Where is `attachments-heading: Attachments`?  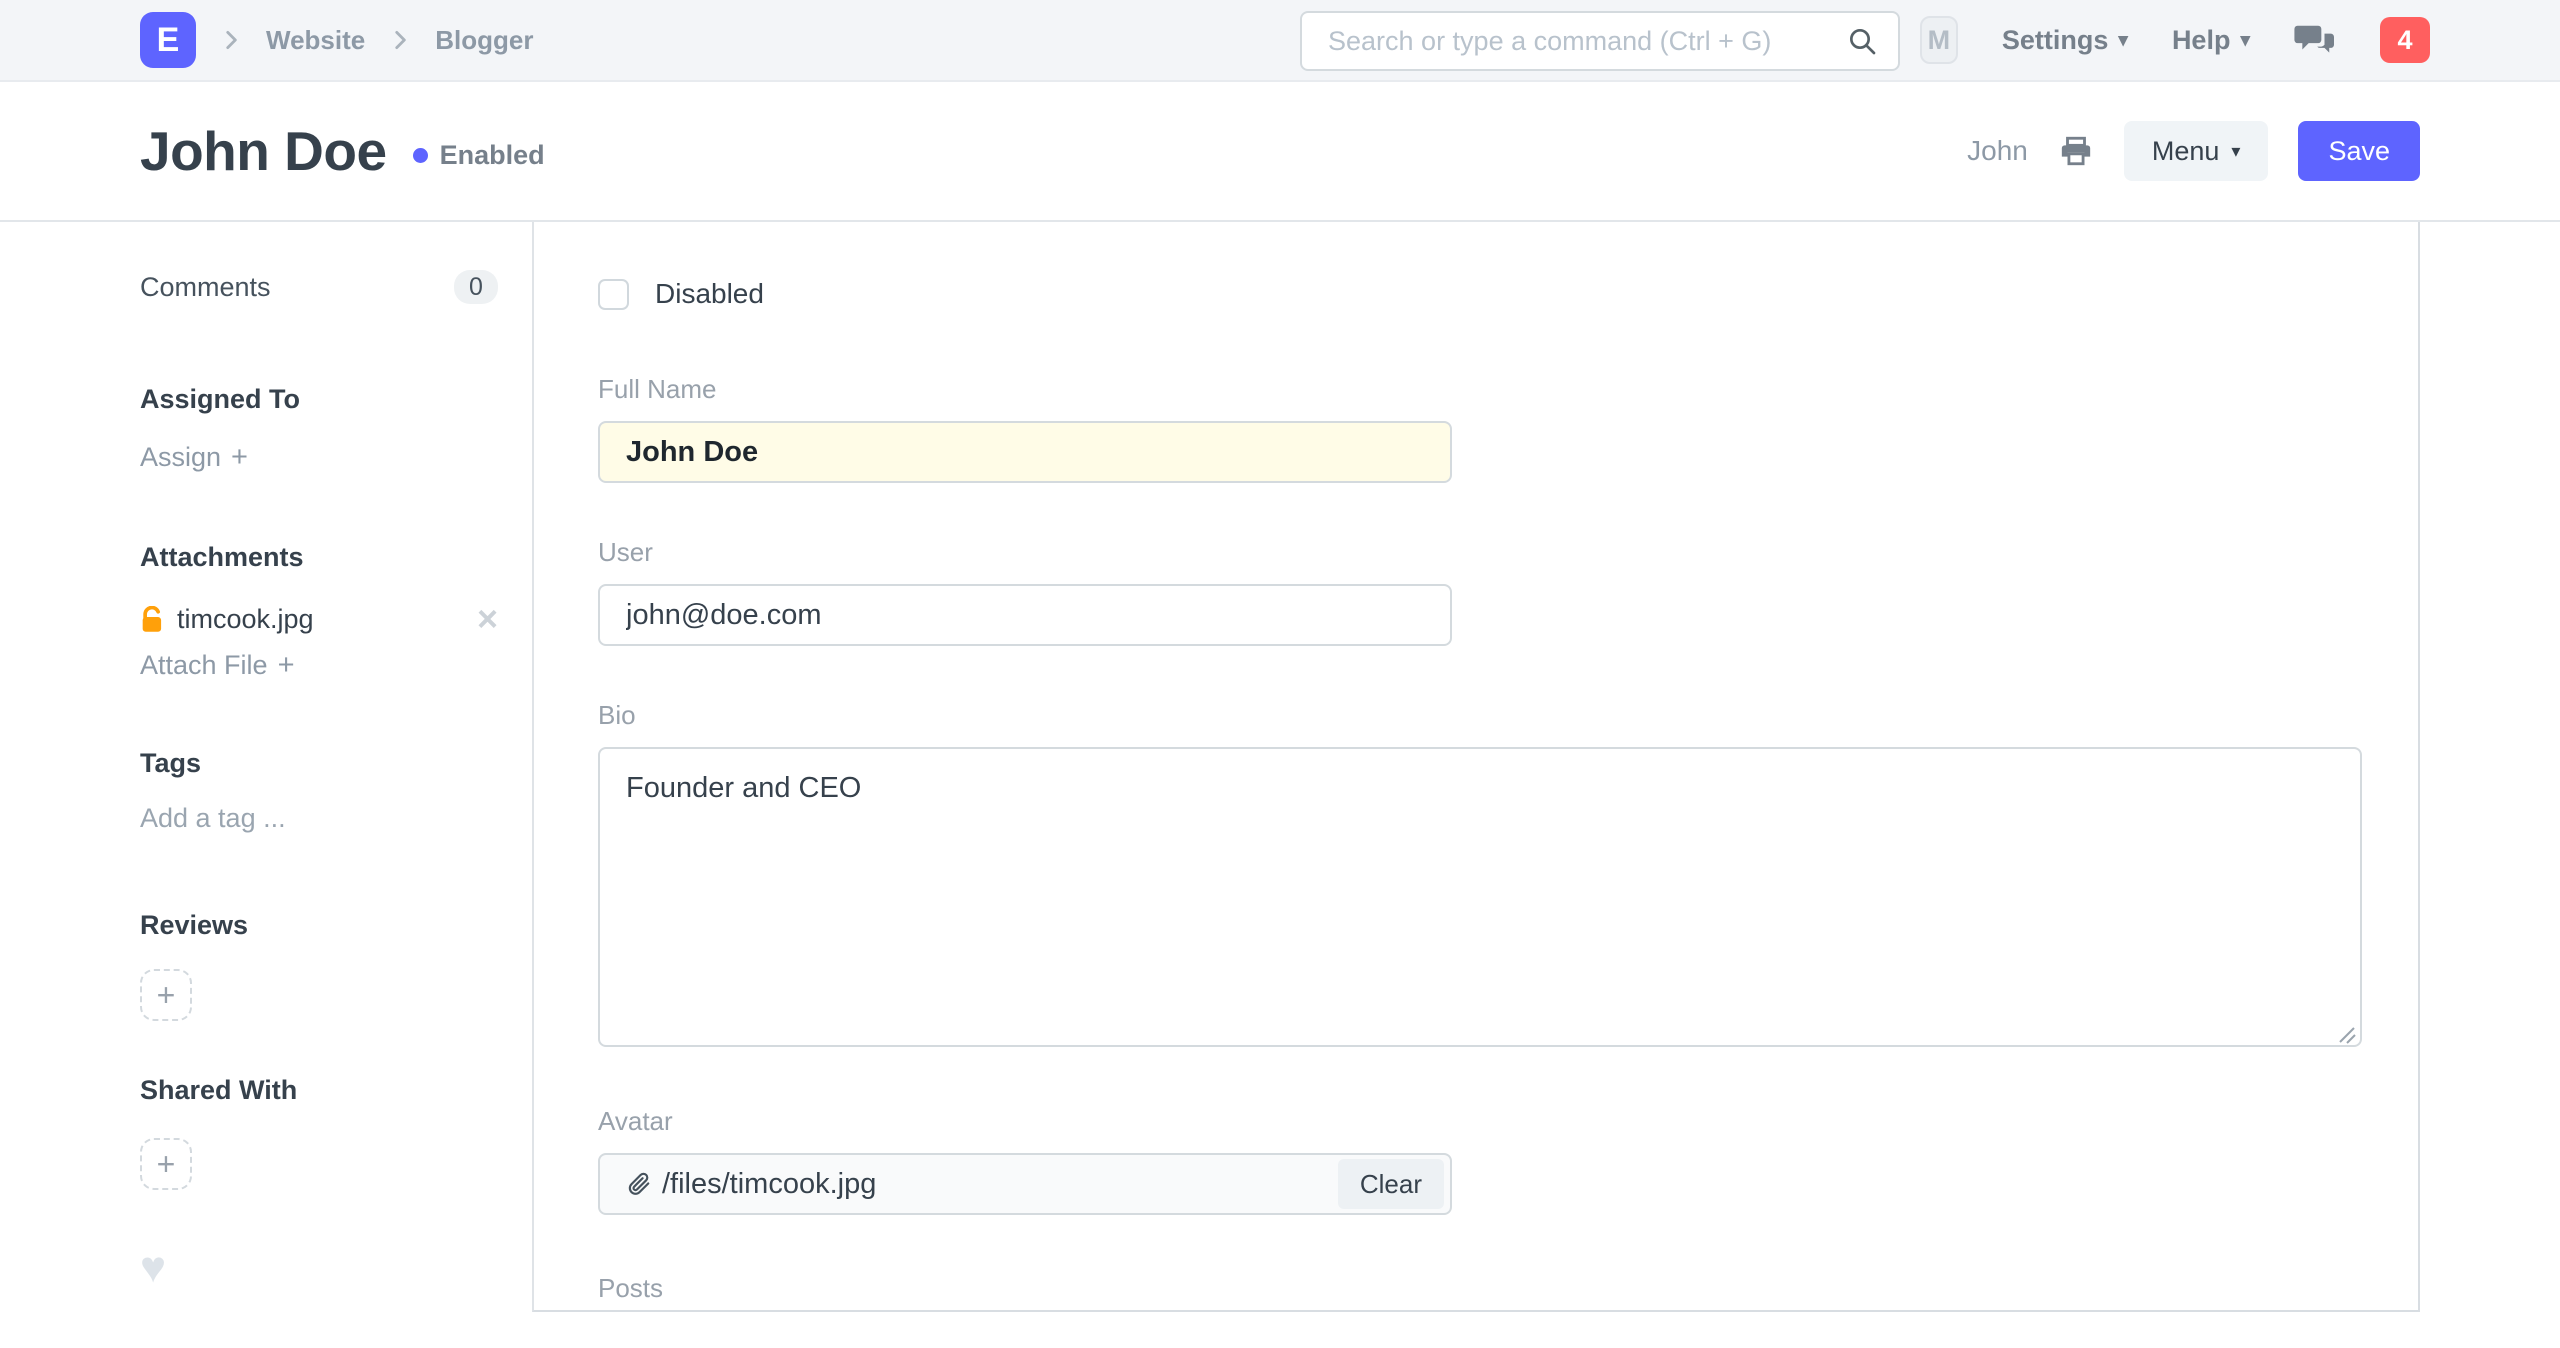 attachments-heading: Attachments is located at coordinates (222, 557).